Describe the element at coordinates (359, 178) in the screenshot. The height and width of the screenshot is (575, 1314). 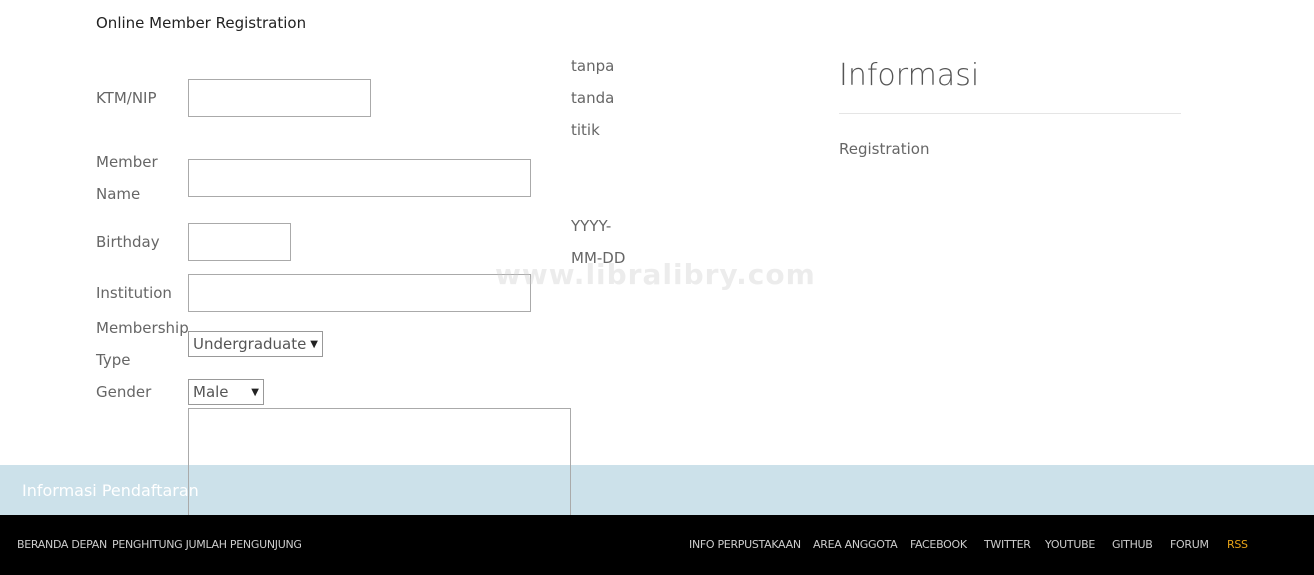
I see `member-name-input` at that location.